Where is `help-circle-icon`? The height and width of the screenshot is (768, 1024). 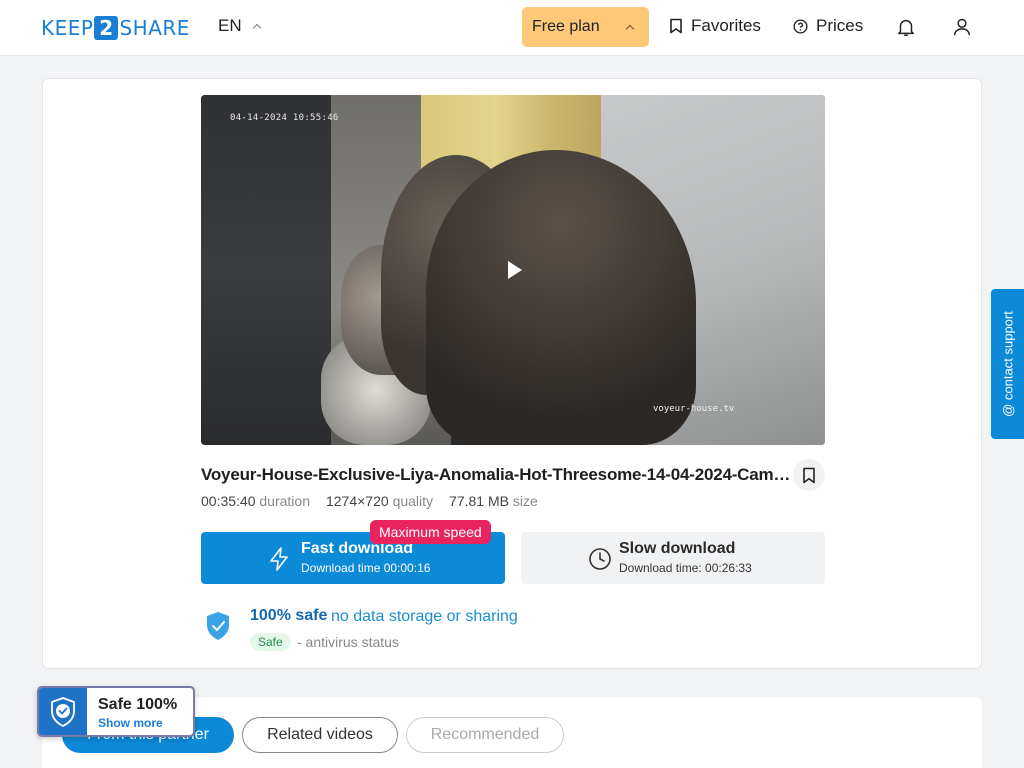
help-circle-icon is located at coordinates (800, 26).